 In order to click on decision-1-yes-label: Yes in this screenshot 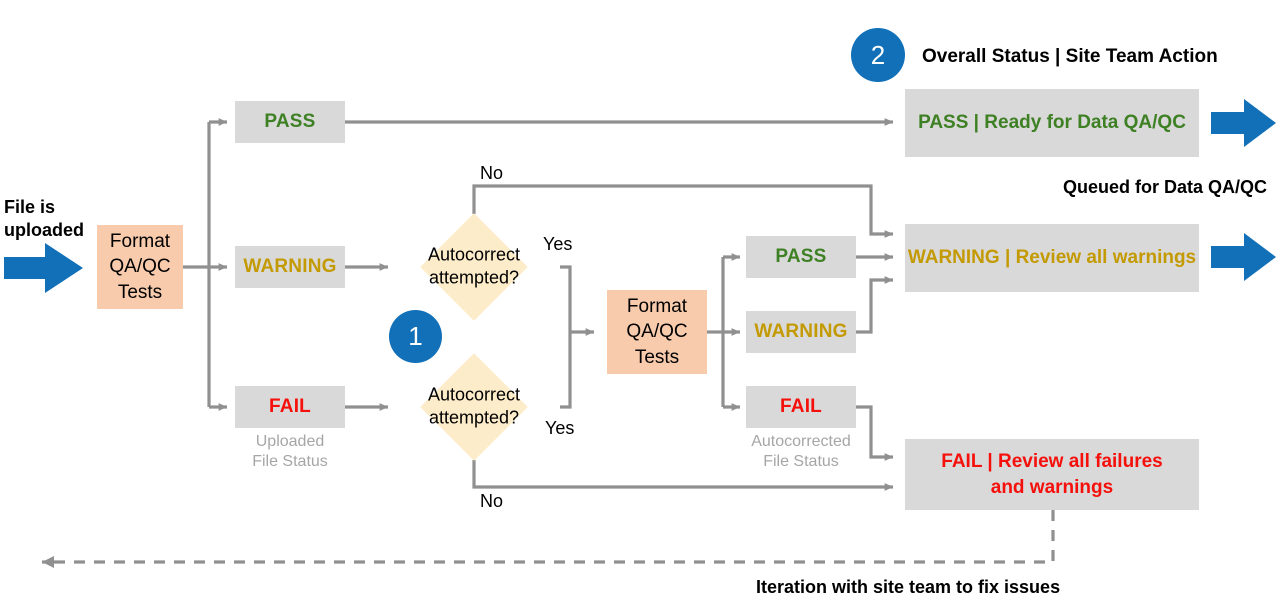, I will do `click(558, 244)`.